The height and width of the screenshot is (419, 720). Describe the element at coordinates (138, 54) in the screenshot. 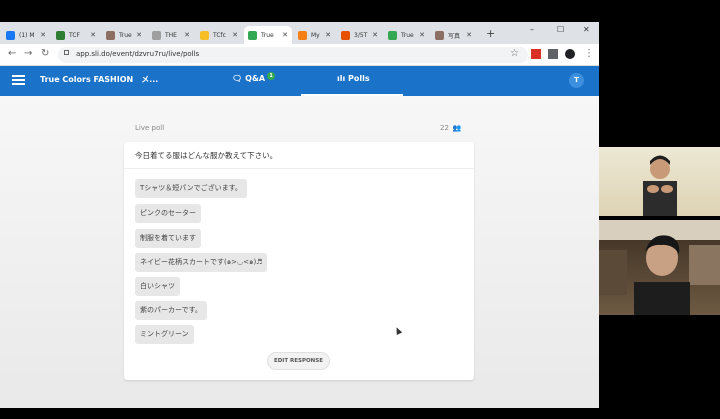

I see `url-text: app.sli.do/event/dzvru7ru/live/polls` at that location.